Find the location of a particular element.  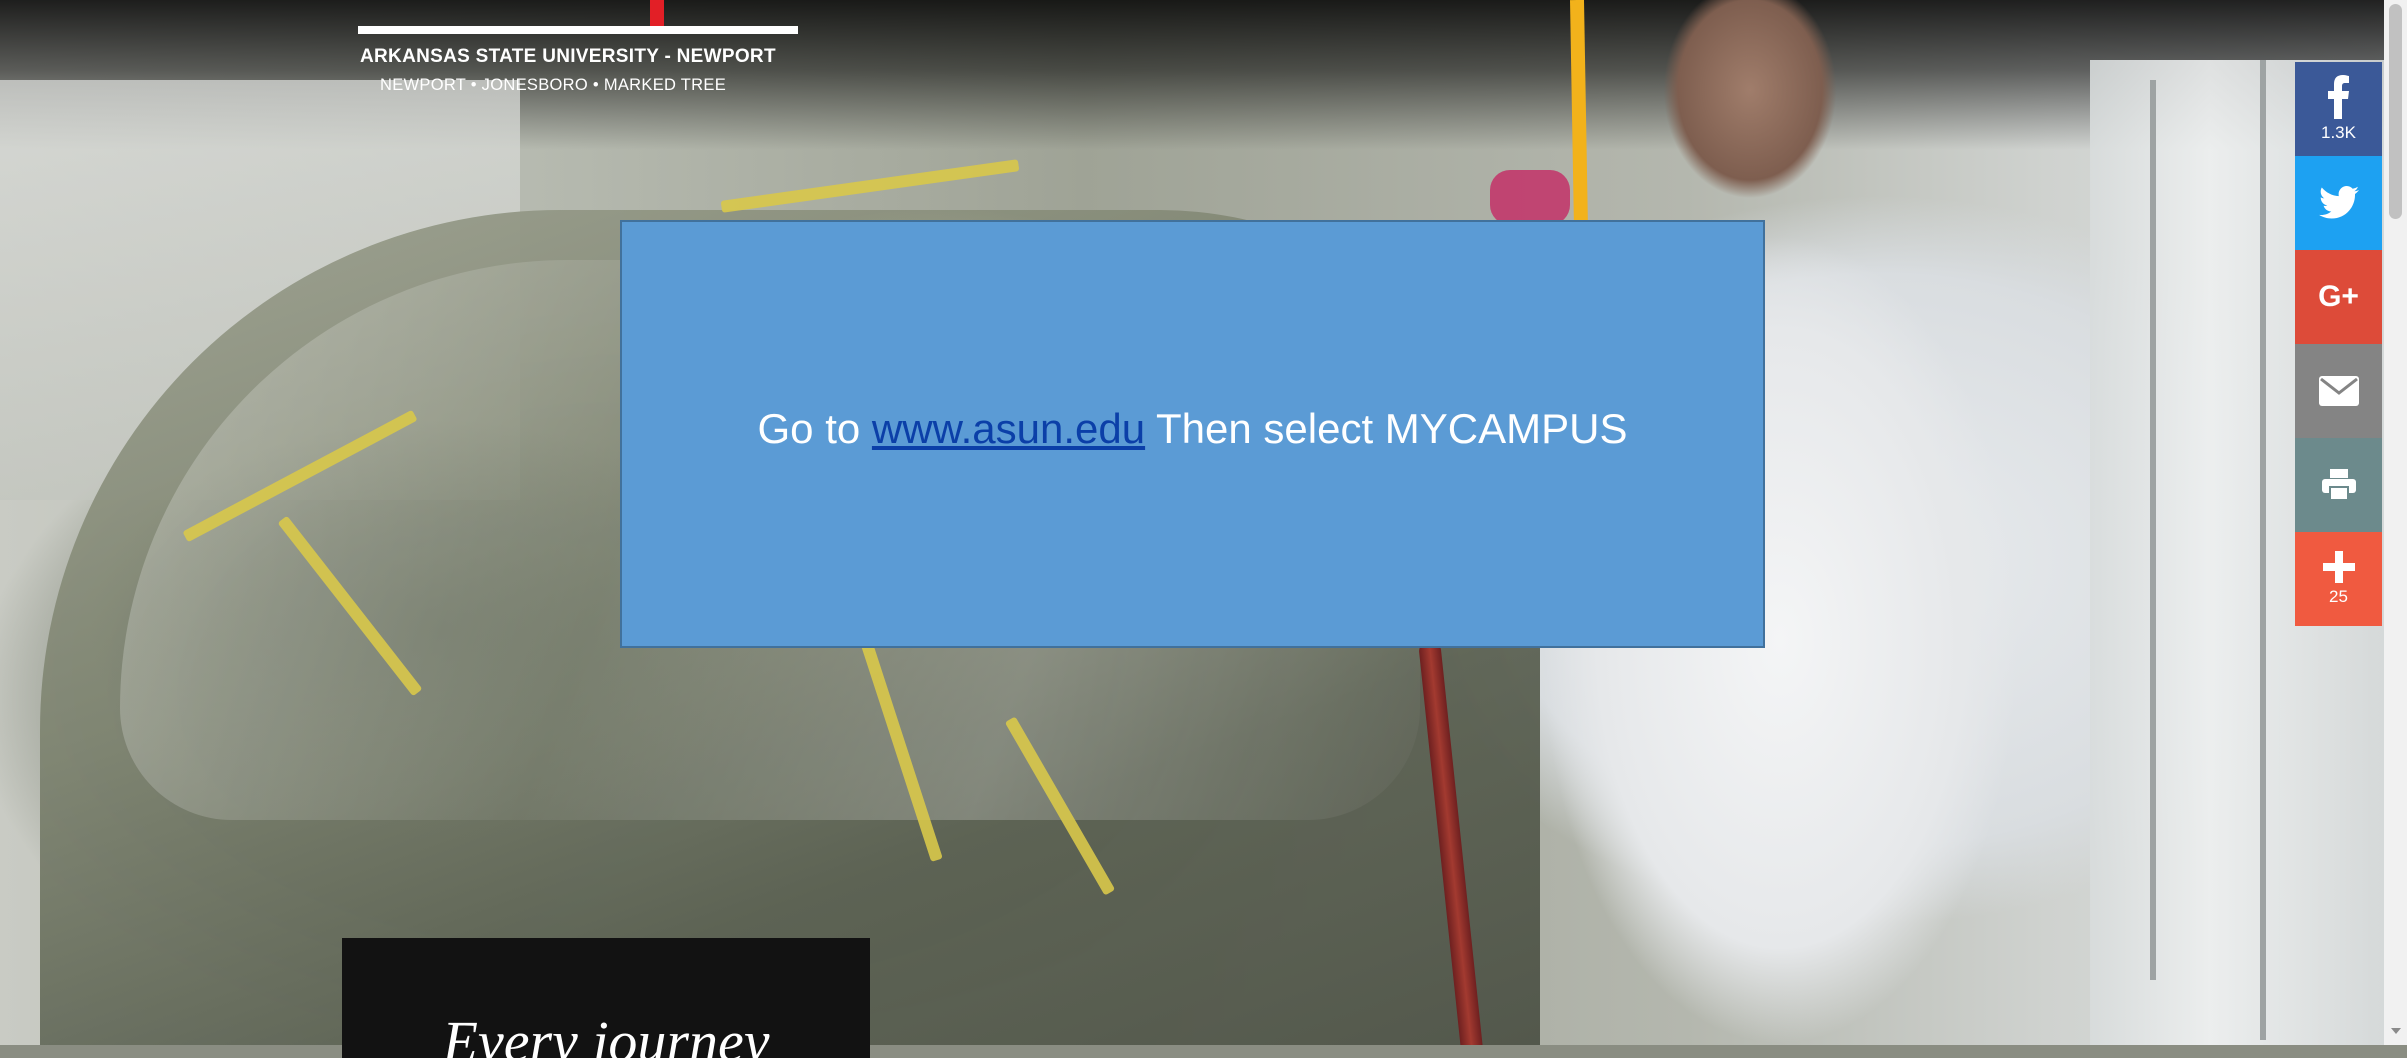

masking-tape is located at coordinates (870, 186).